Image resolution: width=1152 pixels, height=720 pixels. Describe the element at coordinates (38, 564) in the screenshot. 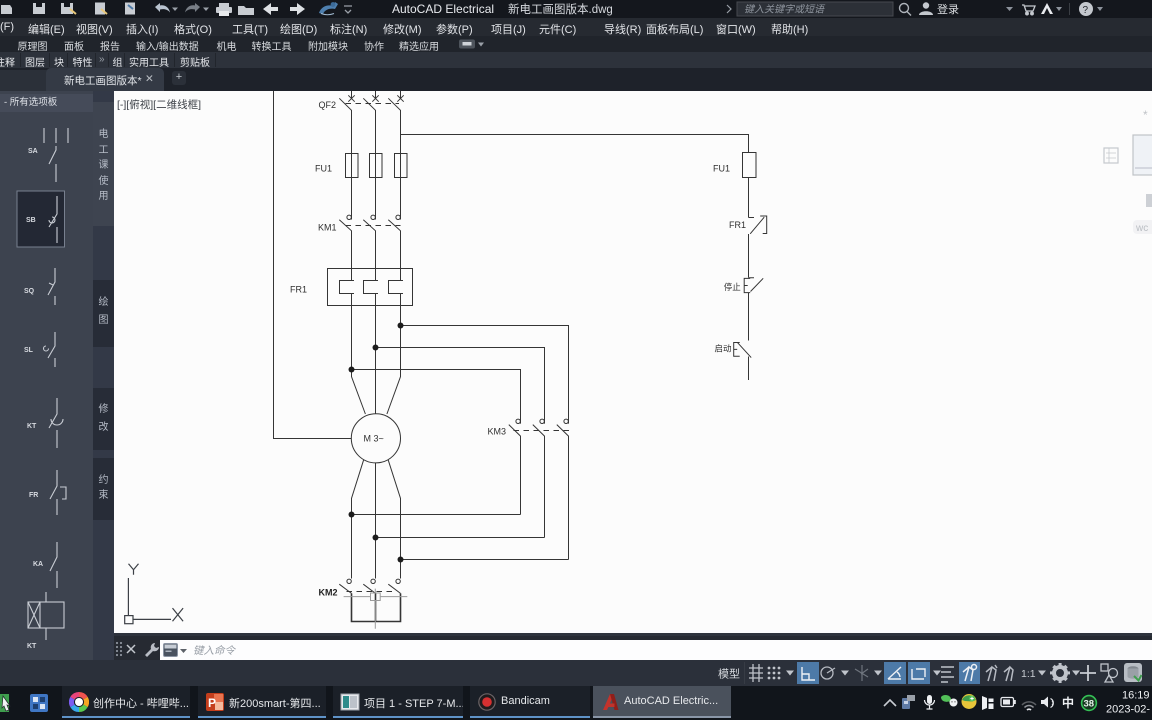

I see `svg-text: KA` at that location.